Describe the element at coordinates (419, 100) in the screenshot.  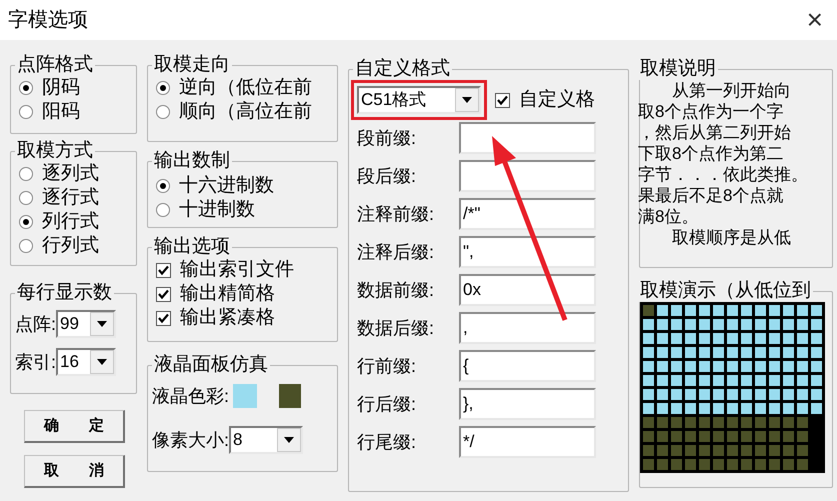
I see `format-dropdown: C51格式` at that location.